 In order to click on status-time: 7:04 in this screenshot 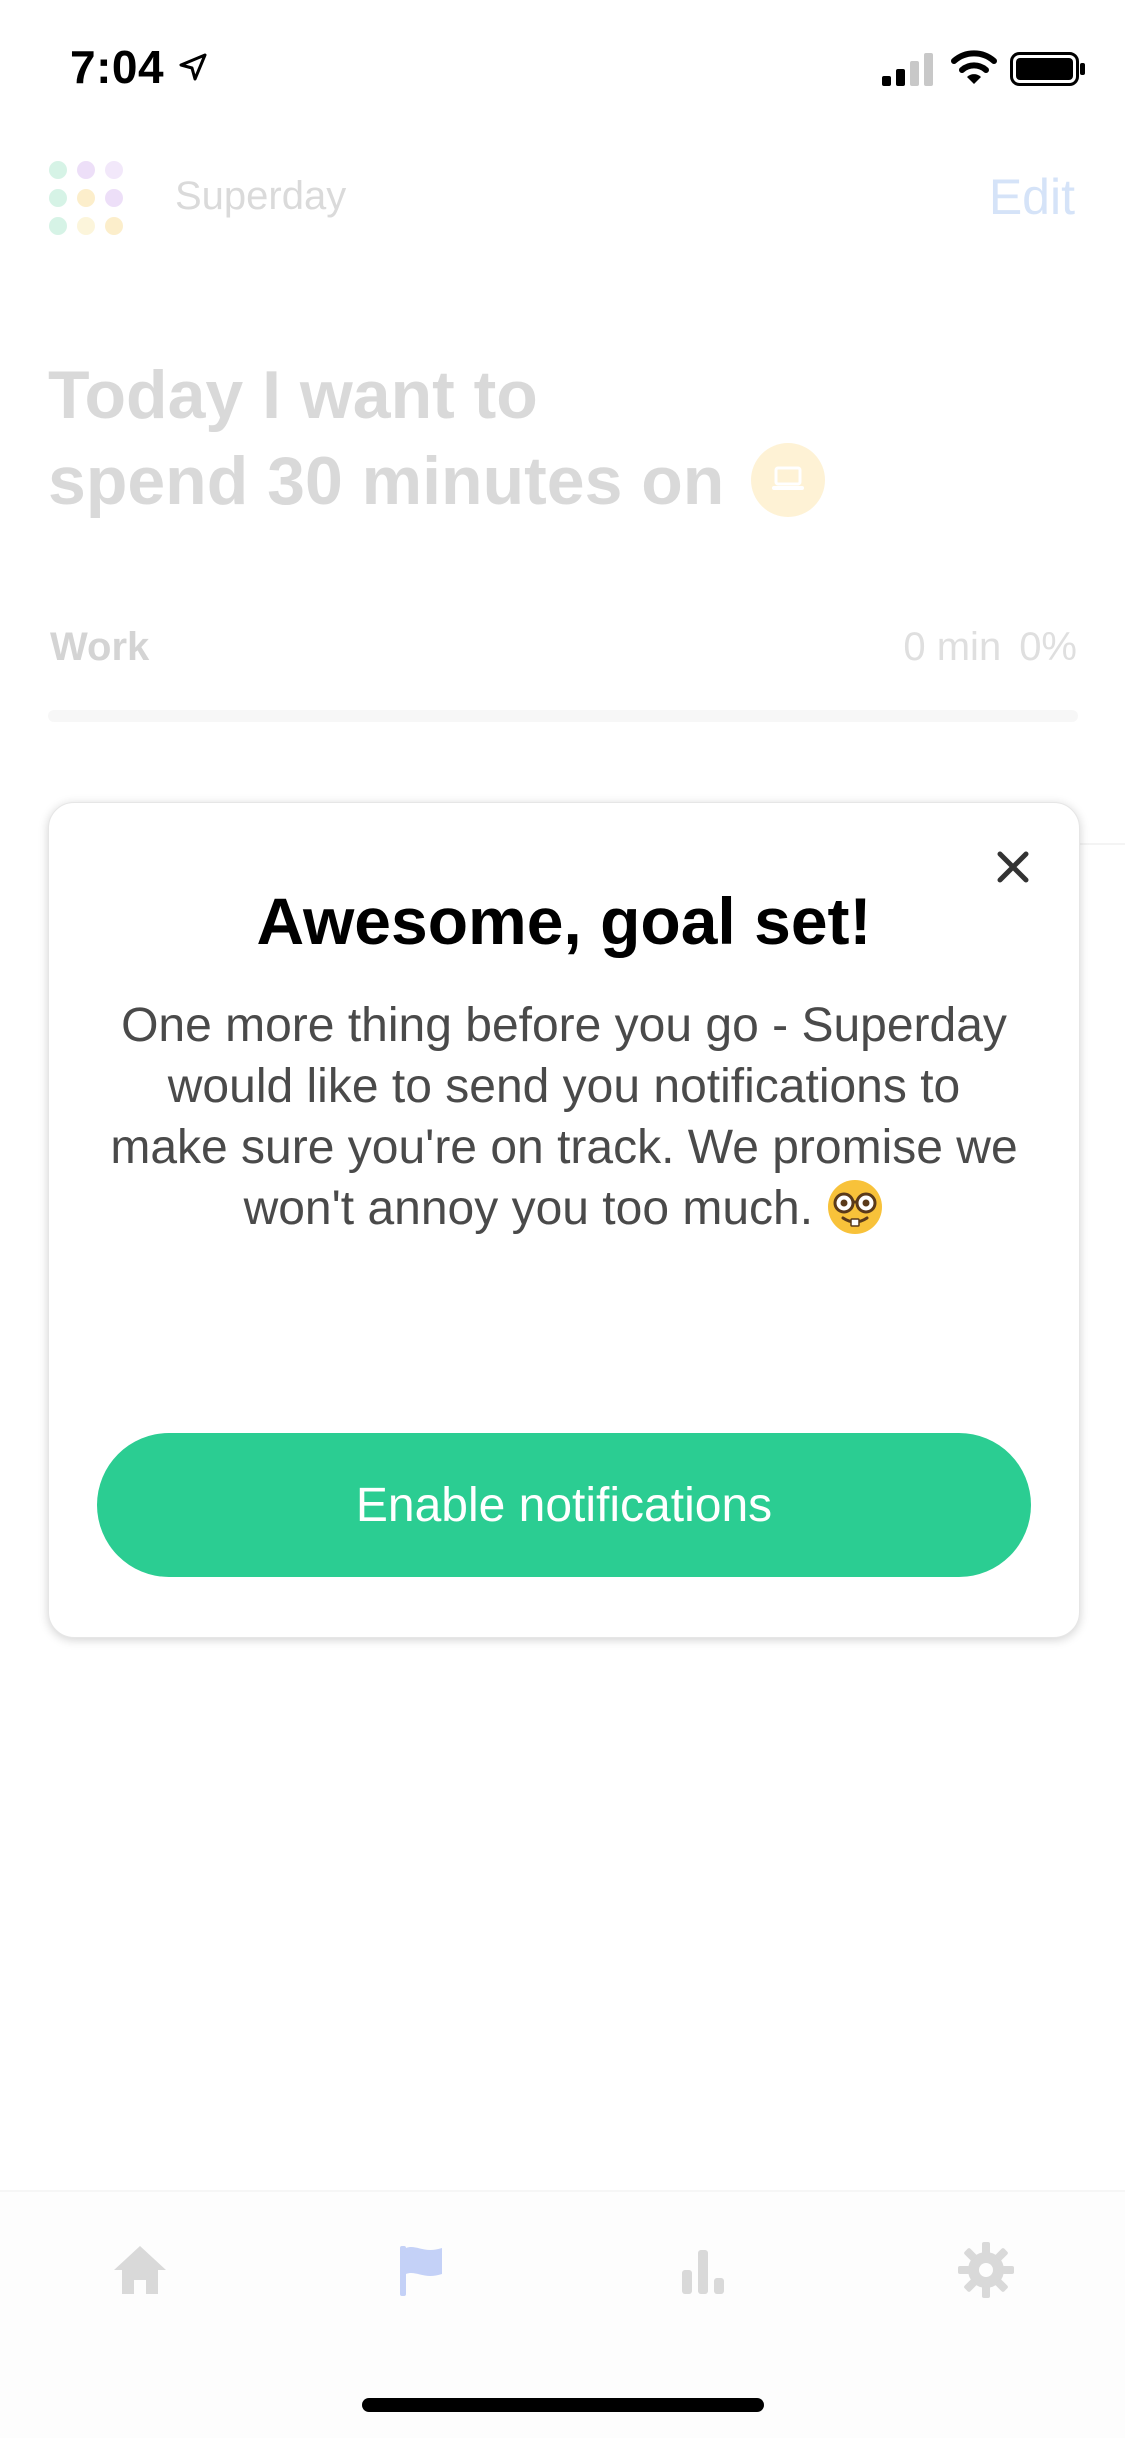, I will do `click(117, 67)`.